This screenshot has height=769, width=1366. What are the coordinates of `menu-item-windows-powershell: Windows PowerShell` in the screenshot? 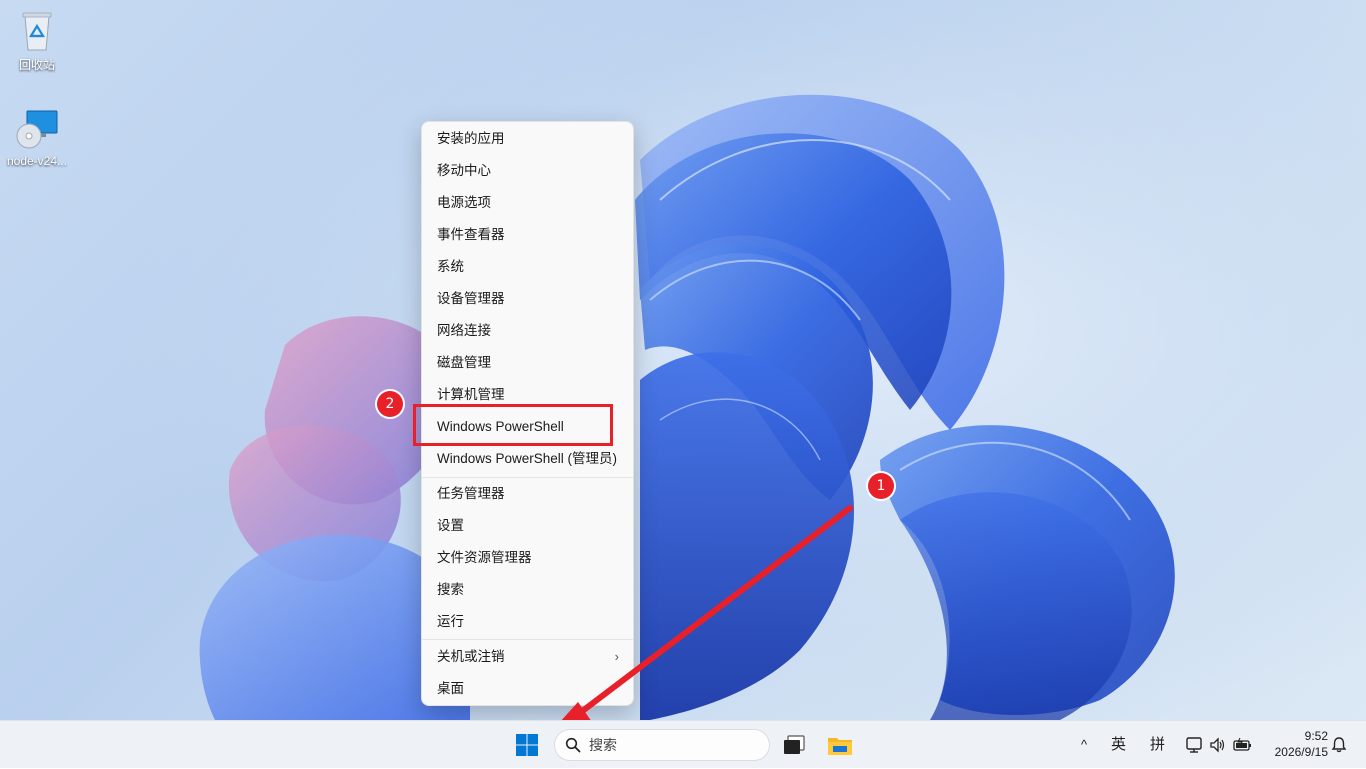 It's located at (527, 427).